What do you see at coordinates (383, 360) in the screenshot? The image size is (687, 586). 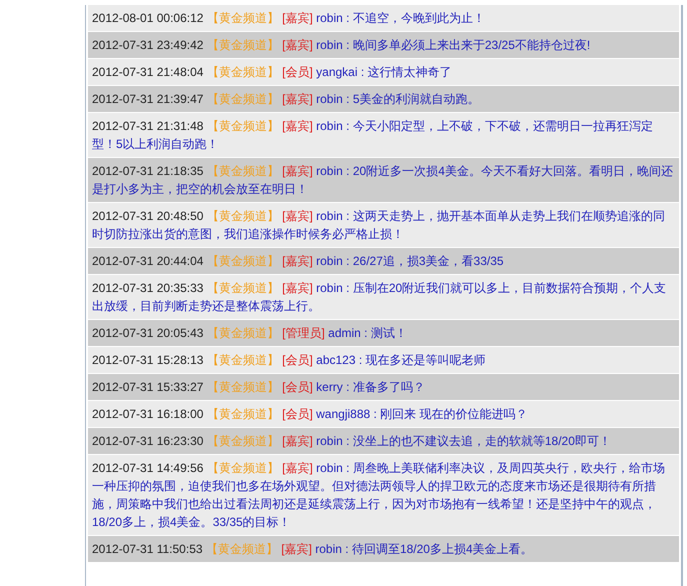 I see `chat-message: 2012-07-31 15:28:13 【黄金频道】 [会员] abc123 : 现在多还是等叫呢老师` at bounding box center [383, 360].